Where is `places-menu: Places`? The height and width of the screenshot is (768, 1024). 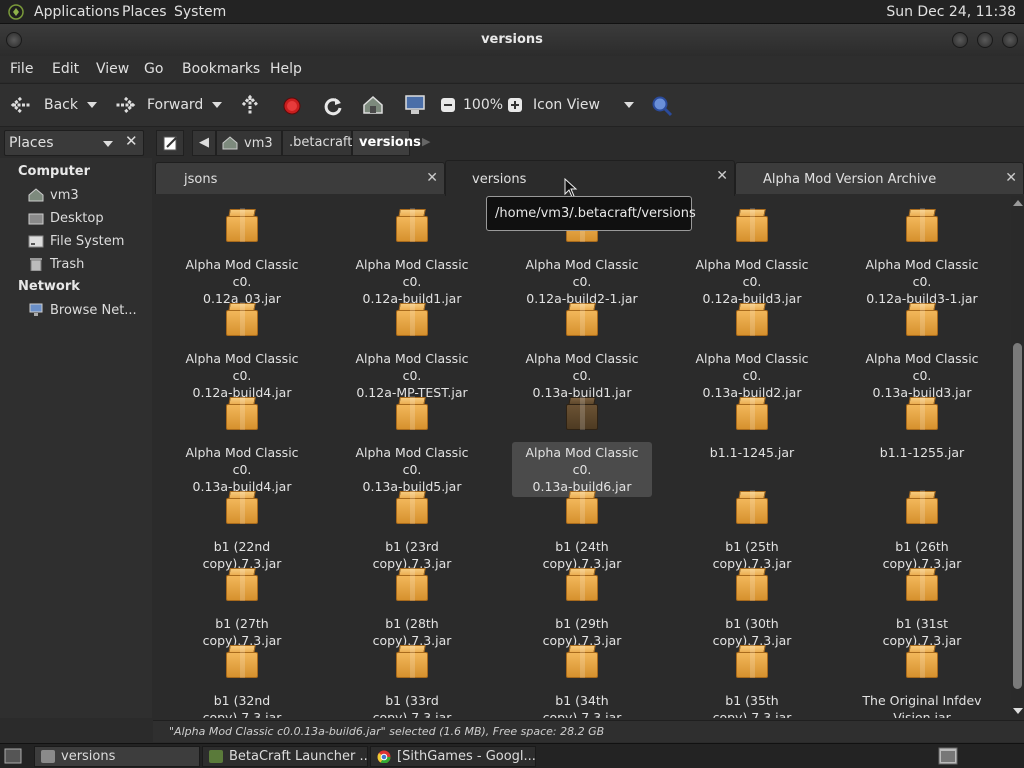 places-menu: Places is located at coordinates (144, 12).